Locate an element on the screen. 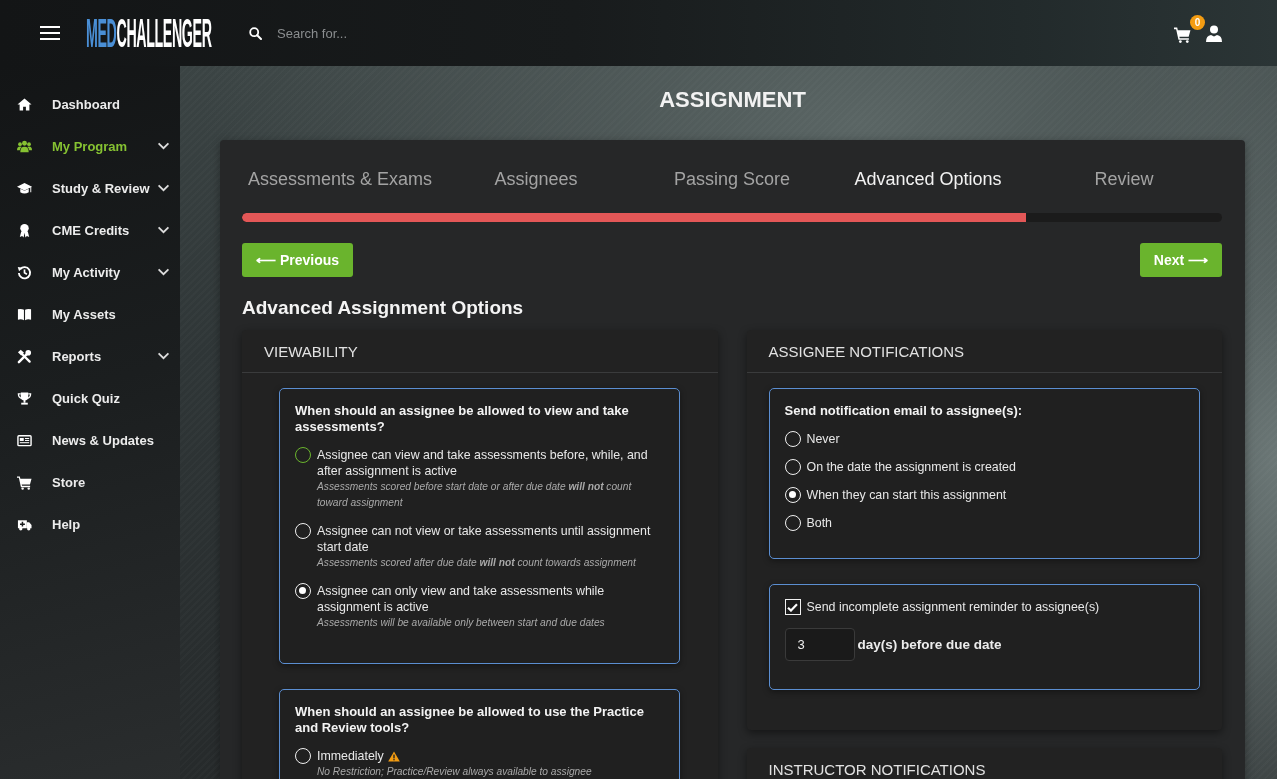 The image size is (1277, 779). section-title: Advanced Assignment Options is located at coordinates (383, 308).